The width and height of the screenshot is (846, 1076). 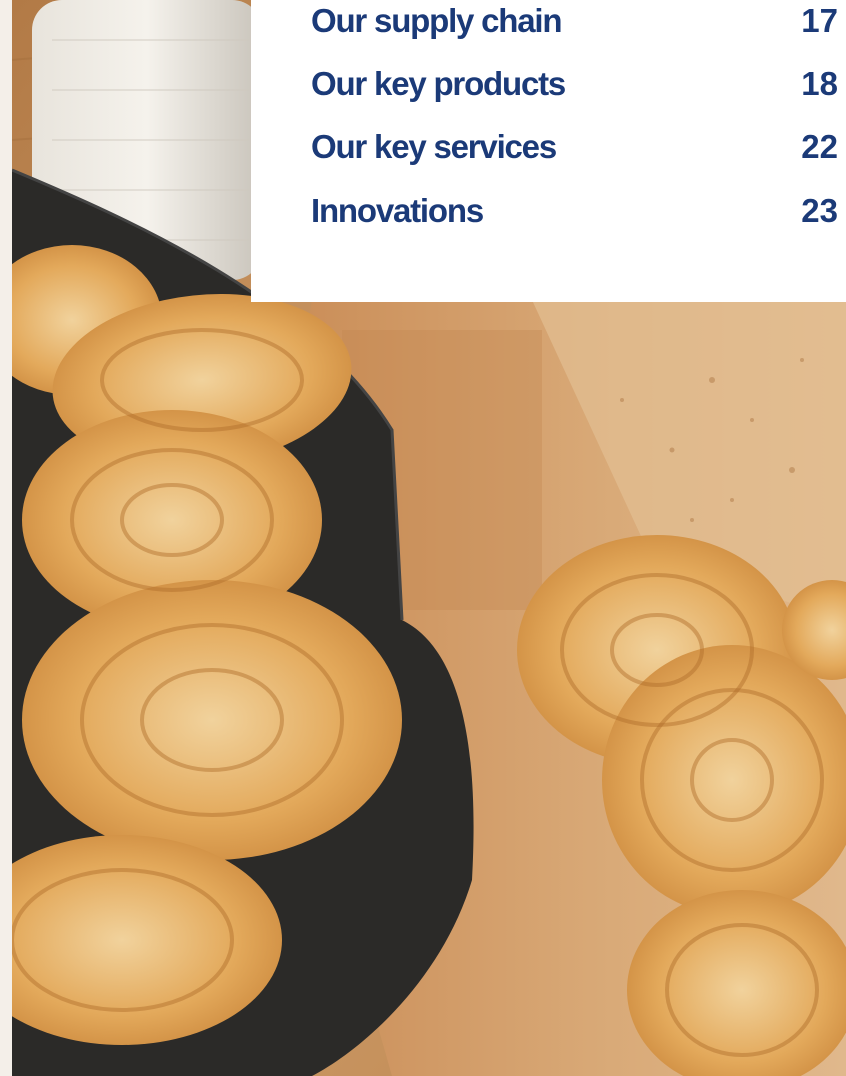 What do you see at coordinates (574, 211) in the screenshot?
I see `toc-entry-innovations: Innovations 23` at bounding box center [574, 211].